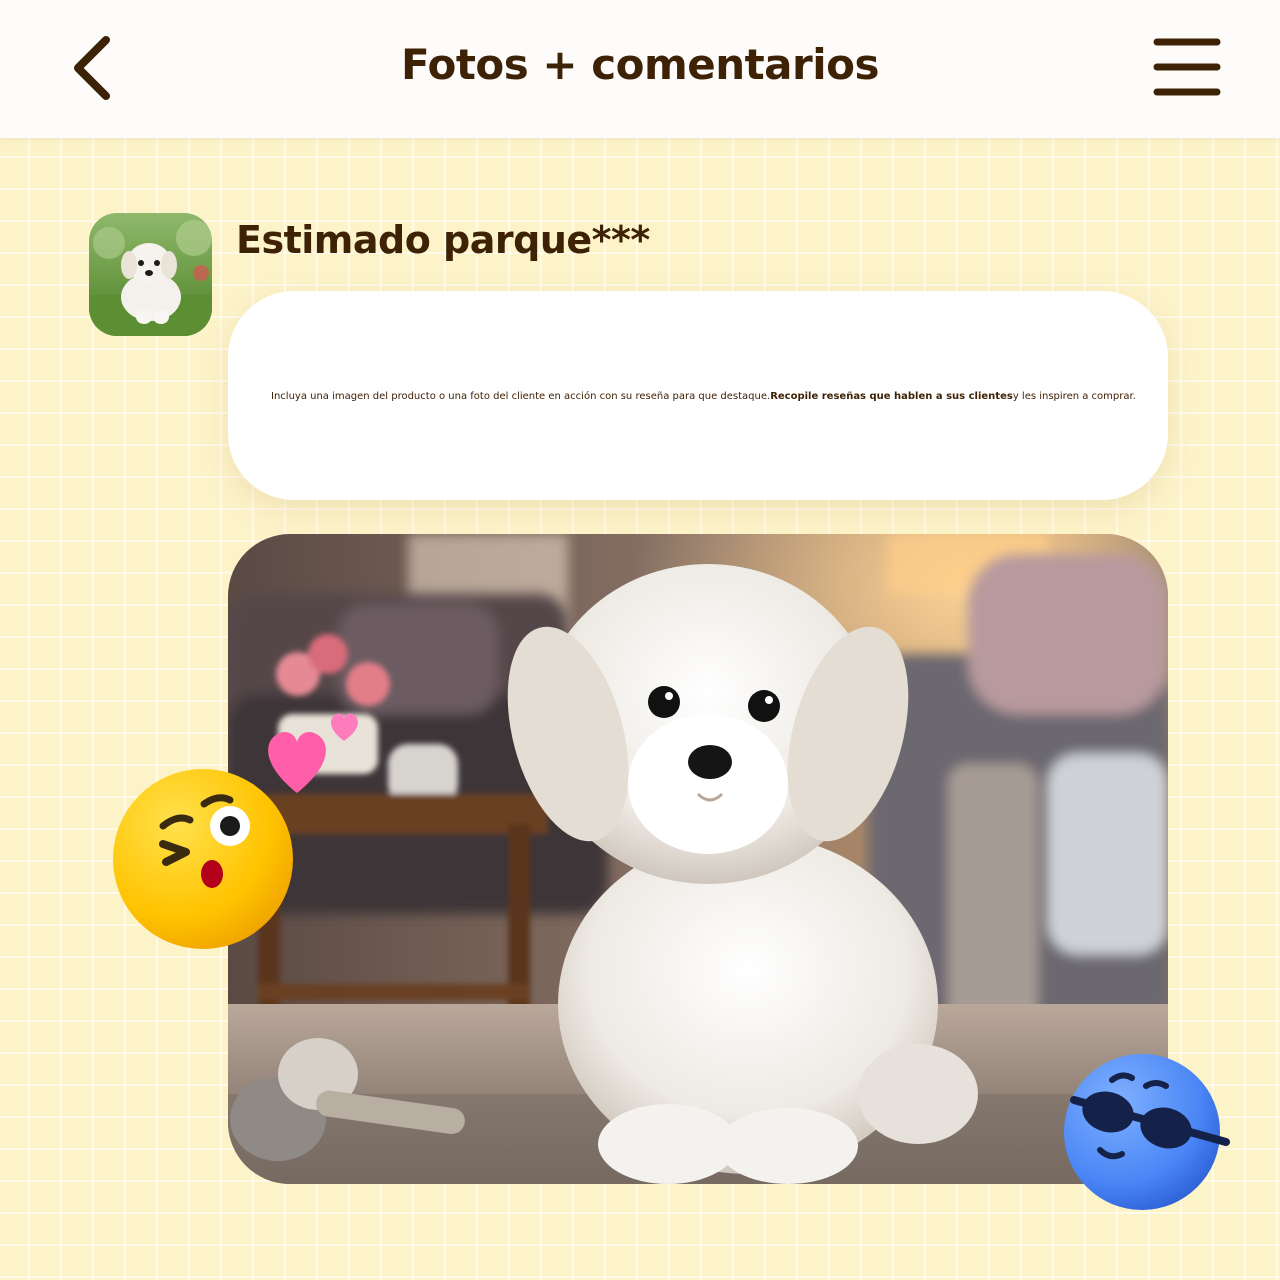 This screenshot has height=1280, width=1280. I want to click on menu-button, so click(1188, 68).